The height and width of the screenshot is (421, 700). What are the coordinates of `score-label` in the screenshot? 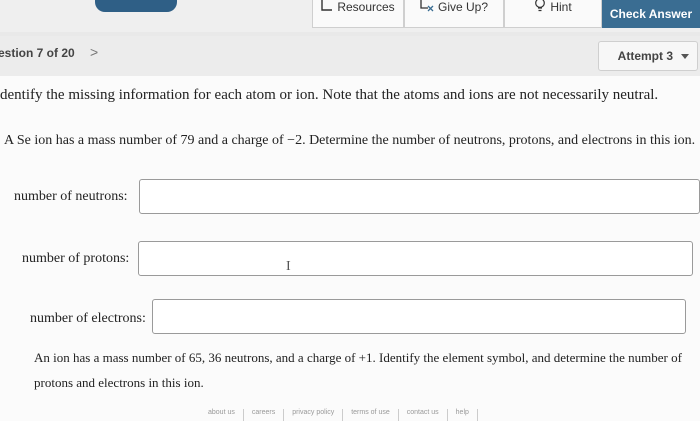 It's located at (45, 5).